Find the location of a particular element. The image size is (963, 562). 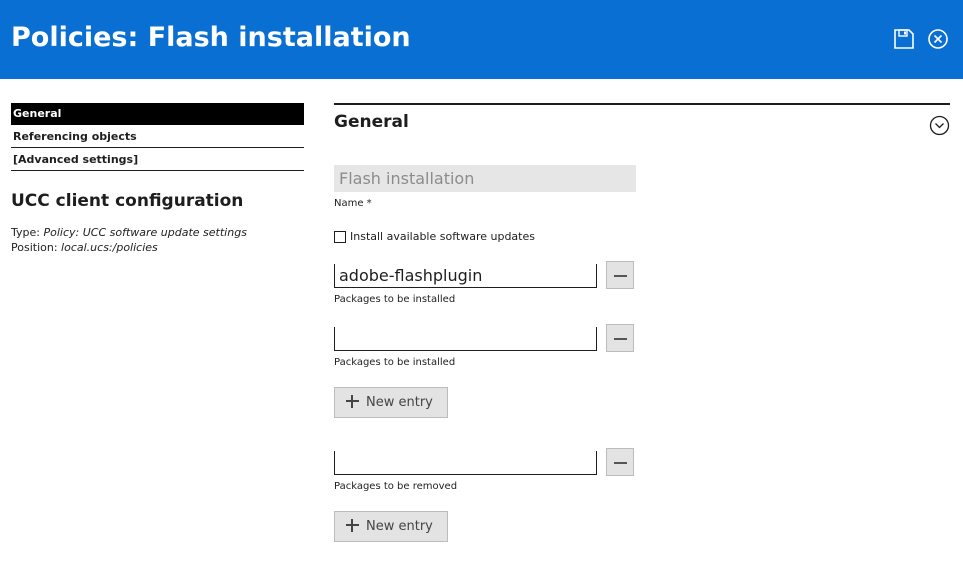

remove-new-entry-button: New entry is located at coordinates (391, 526).